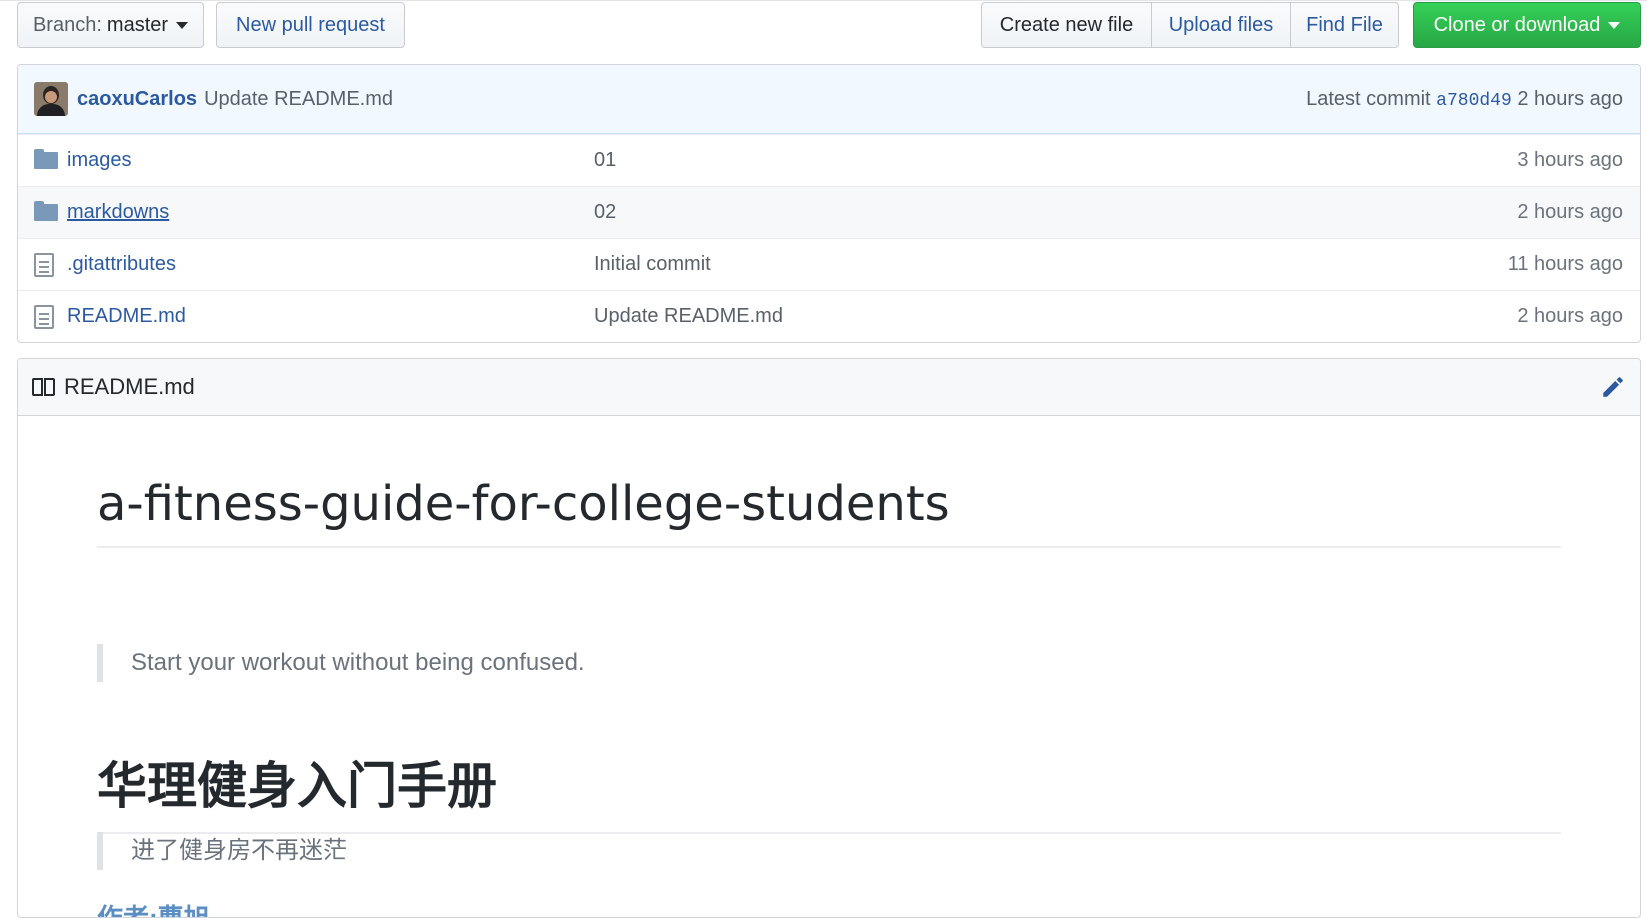  What do you see at coordinates (51, 99) in the screenshot?
I see `avatar` at bounding box center [51, 99].